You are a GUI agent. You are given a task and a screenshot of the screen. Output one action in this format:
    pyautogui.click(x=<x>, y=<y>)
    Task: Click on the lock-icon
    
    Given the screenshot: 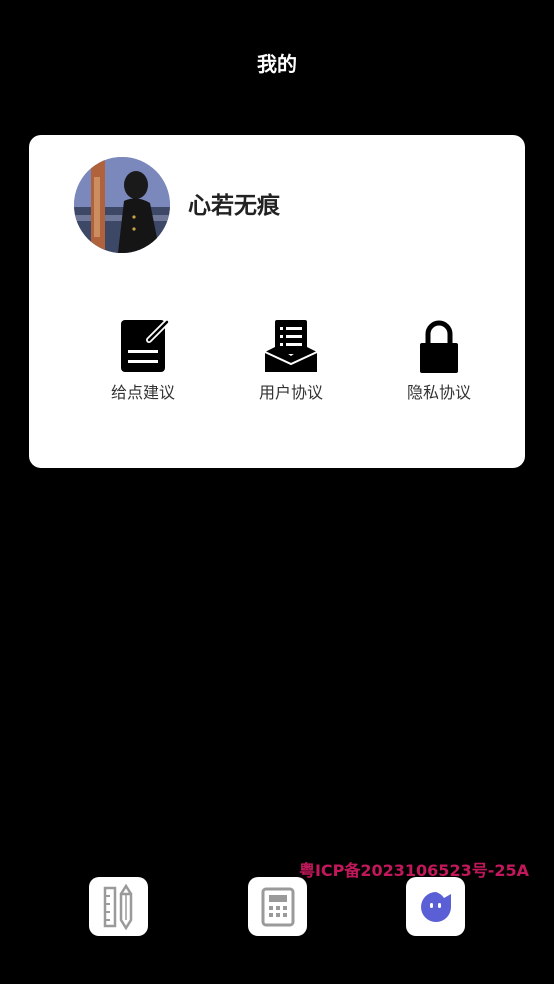 What is the action you would take?
    pyautogui.click(x=439, y=346)
    